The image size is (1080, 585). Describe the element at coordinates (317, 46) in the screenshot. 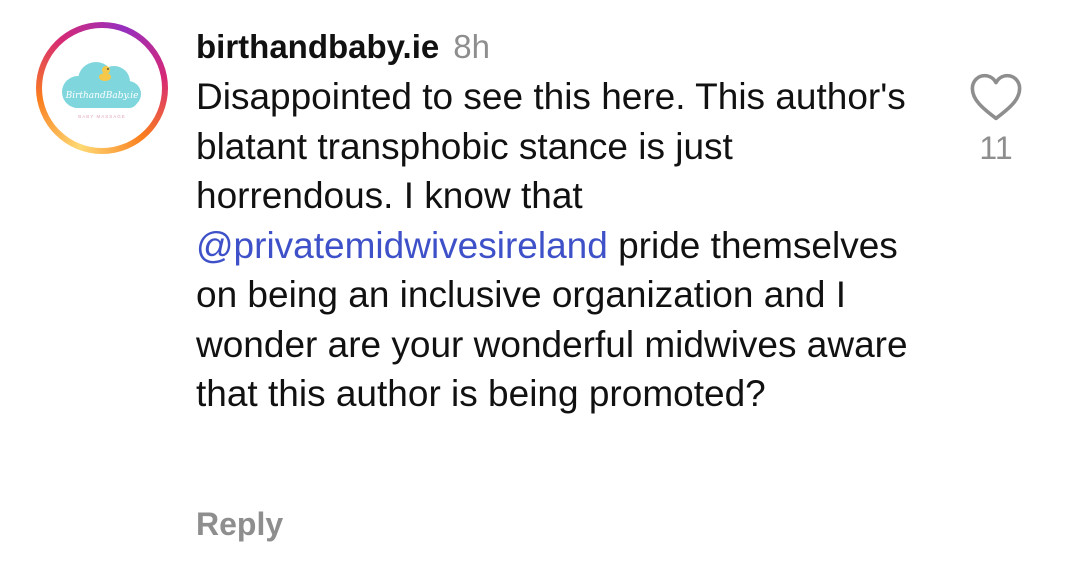

I see `username-link: birthandbaby.ie` at that location.